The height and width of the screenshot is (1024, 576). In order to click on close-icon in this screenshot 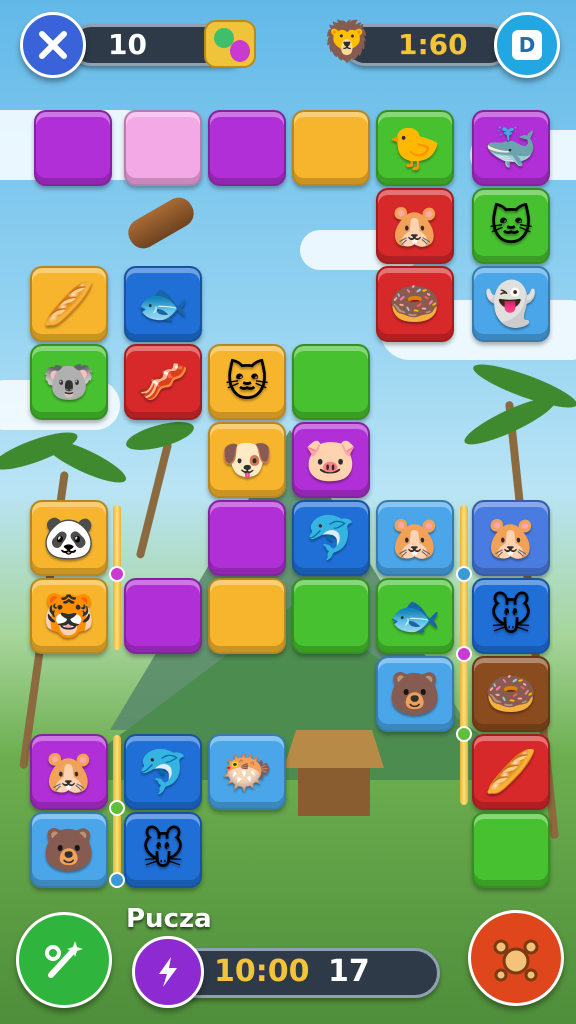, I will do `click(53, 45)`.